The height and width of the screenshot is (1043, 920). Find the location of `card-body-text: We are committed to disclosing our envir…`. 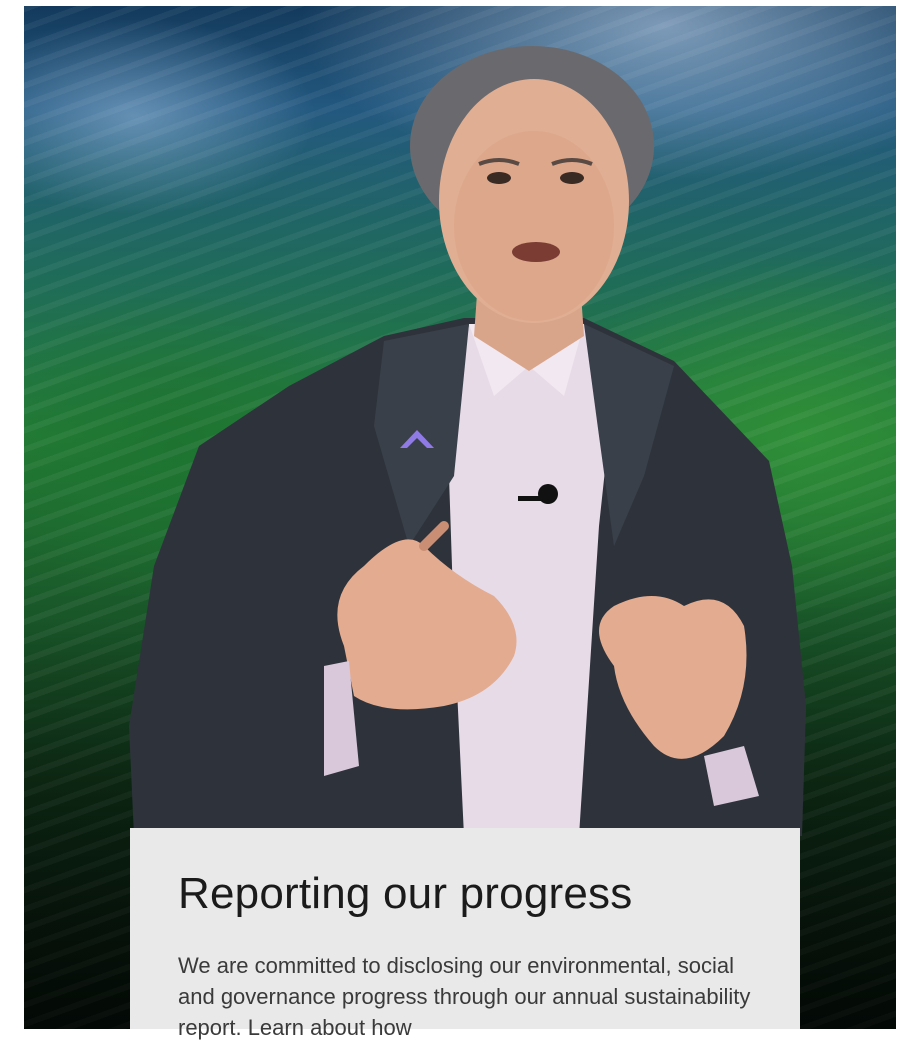

card-body-text: We are committed to disclosing our envir… is located at coordinates (464, 996).